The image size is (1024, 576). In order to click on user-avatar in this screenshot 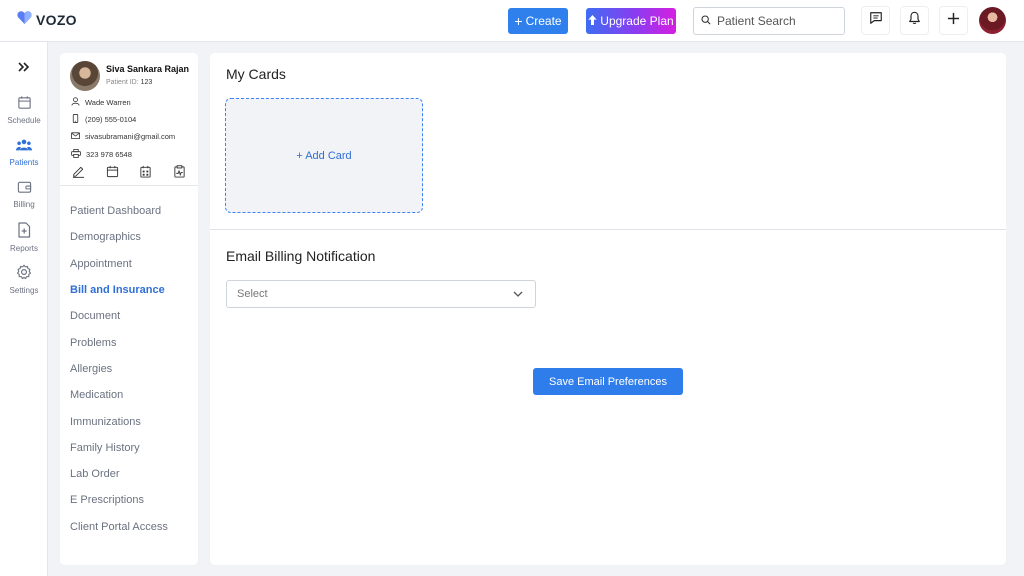, I will do `click(992, 20)`.